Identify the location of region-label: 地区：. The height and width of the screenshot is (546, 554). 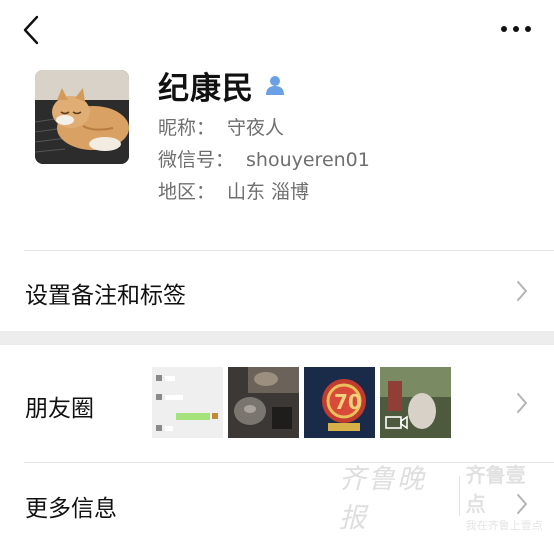
(187, 192).